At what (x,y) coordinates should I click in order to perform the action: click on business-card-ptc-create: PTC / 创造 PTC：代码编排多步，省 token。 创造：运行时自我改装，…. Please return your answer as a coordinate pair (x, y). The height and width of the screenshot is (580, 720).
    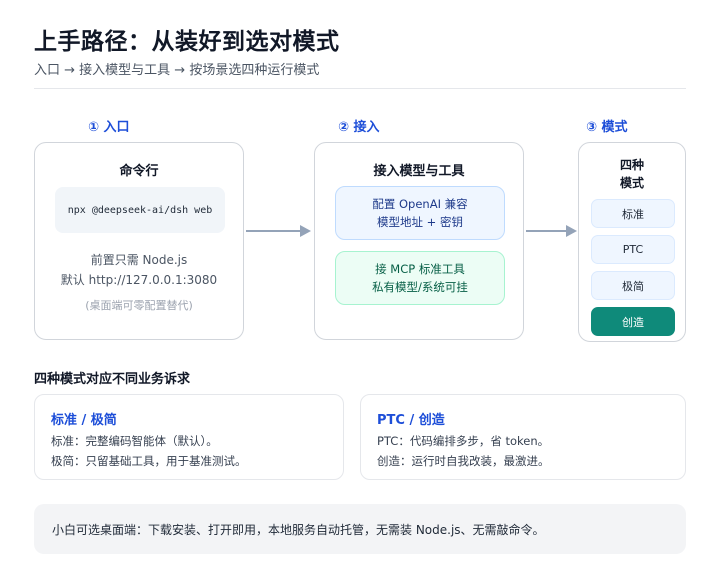
    Looking at the image, I should click on (523, 437).